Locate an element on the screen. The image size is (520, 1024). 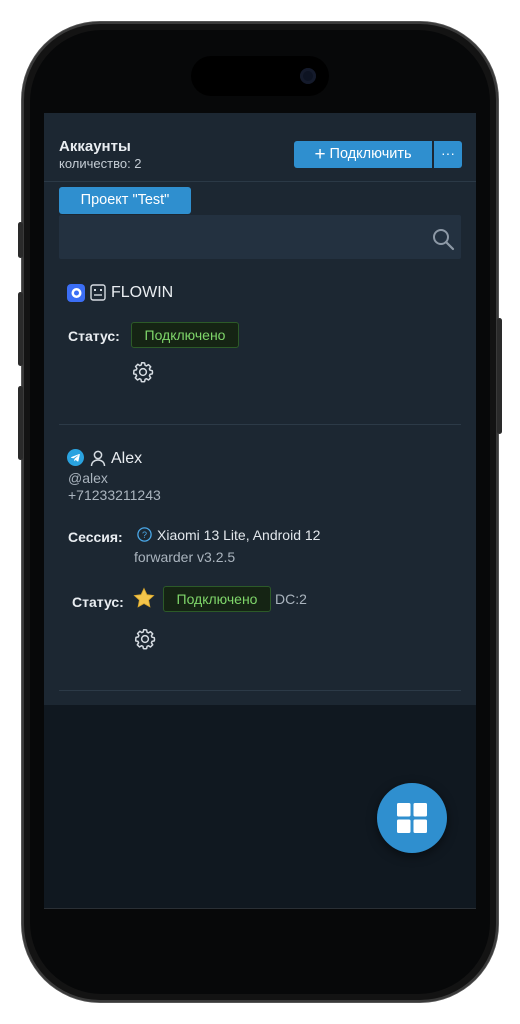
session-app-version: forwarder v3.2.5 is located at coordinates (185, 557).